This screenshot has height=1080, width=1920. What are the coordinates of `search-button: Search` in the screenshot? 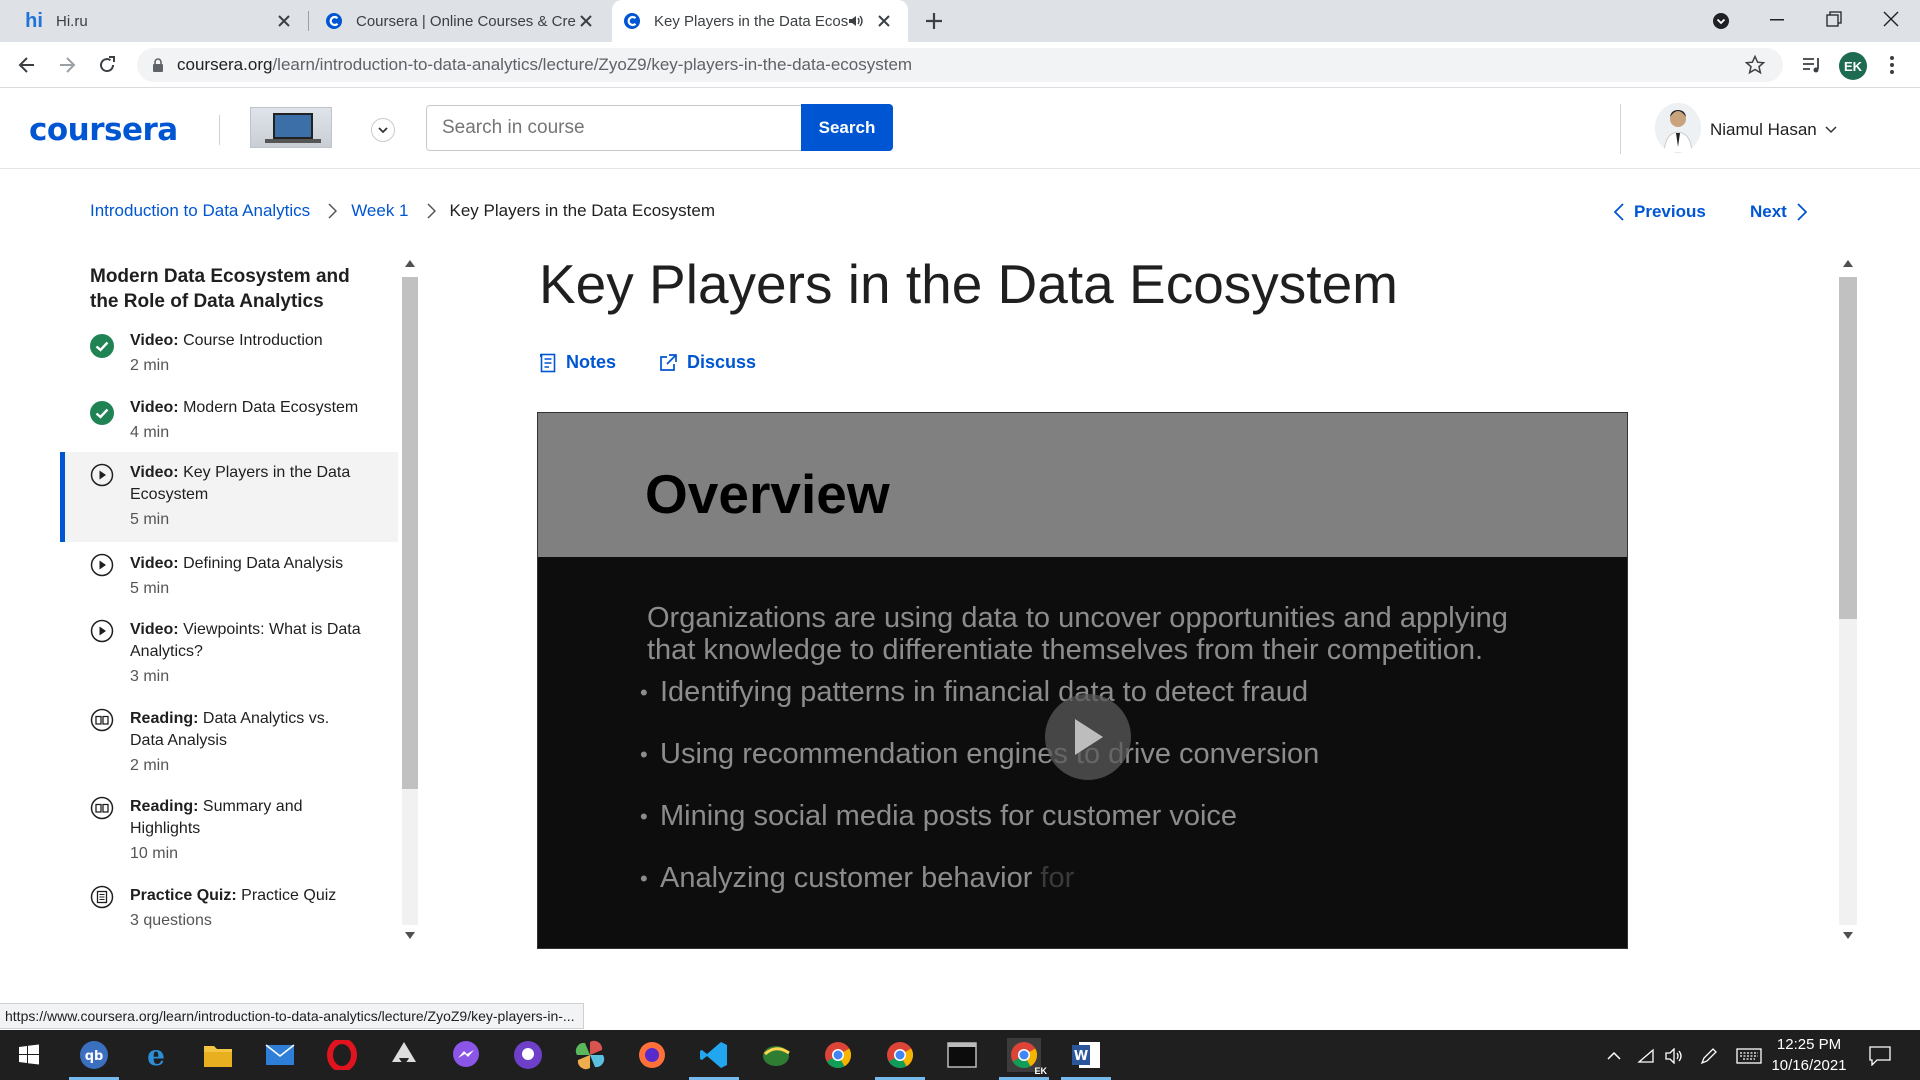 It's located at (847, 127).